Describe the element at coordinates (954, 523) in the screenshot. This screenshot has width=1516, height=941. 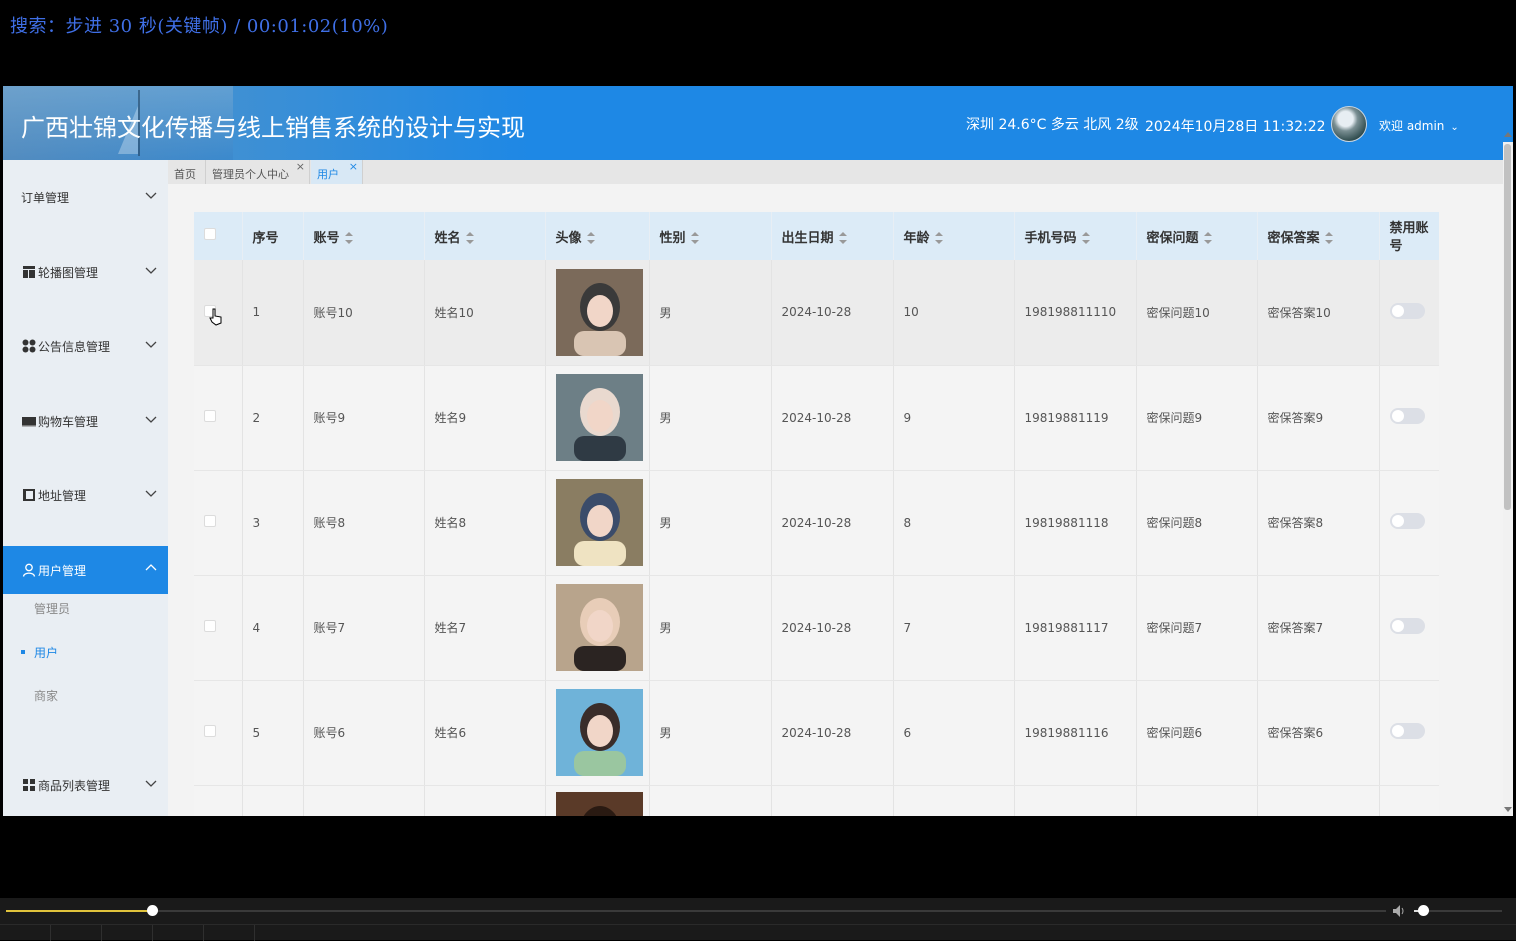
I see `age-cell: 8` at that location.